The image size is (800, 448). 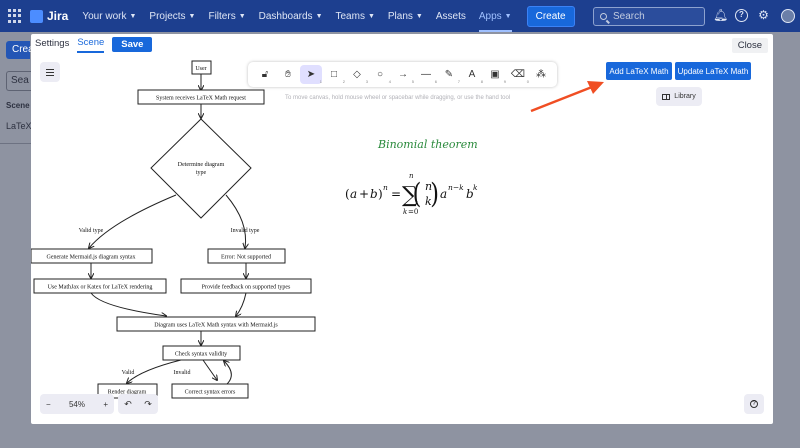 What do you see at coordinates (366, 81) in the screenshot?
I see `tool-shortcut-number: 3` at bounding box center [366, 81].